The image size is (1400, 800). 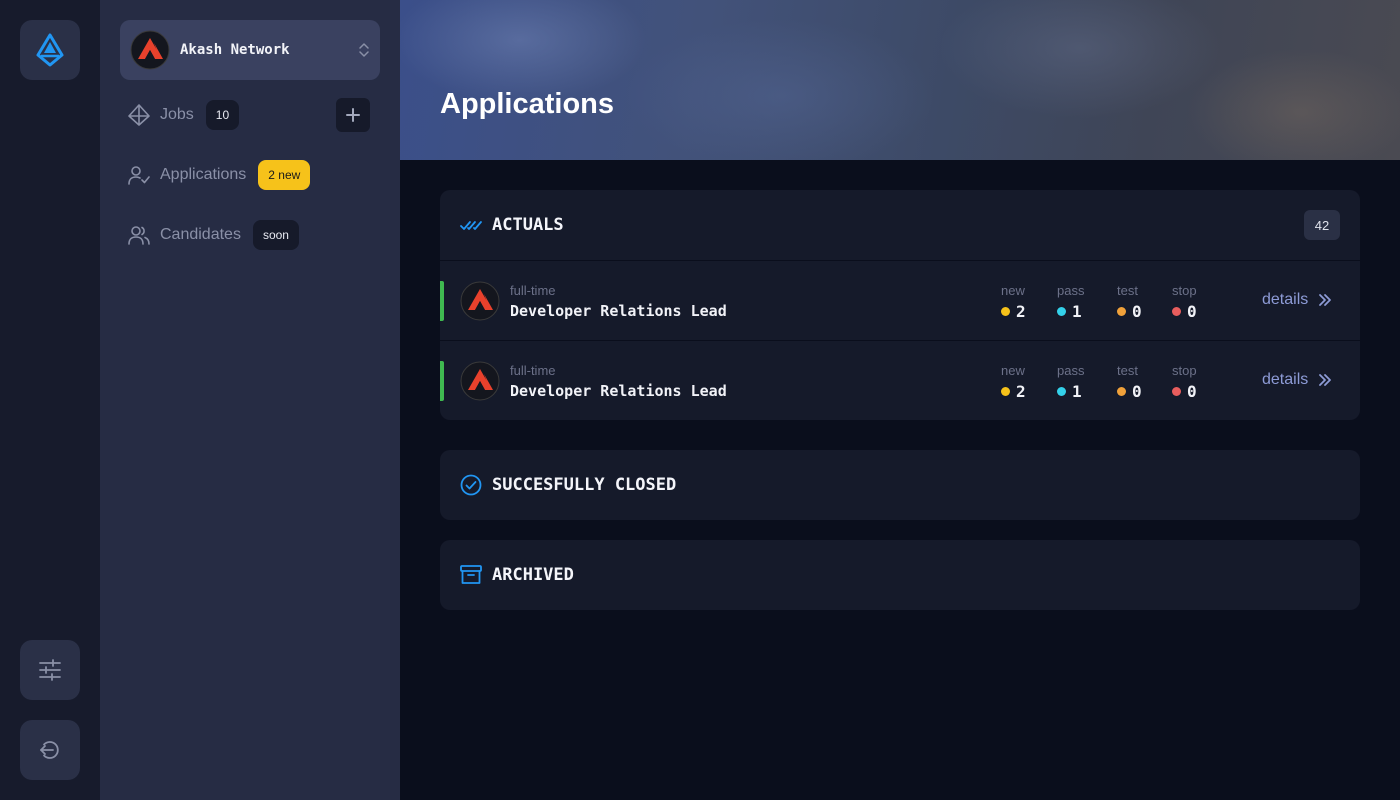 I want to click on chevron-updown-icon, so click(x=364, y=50).